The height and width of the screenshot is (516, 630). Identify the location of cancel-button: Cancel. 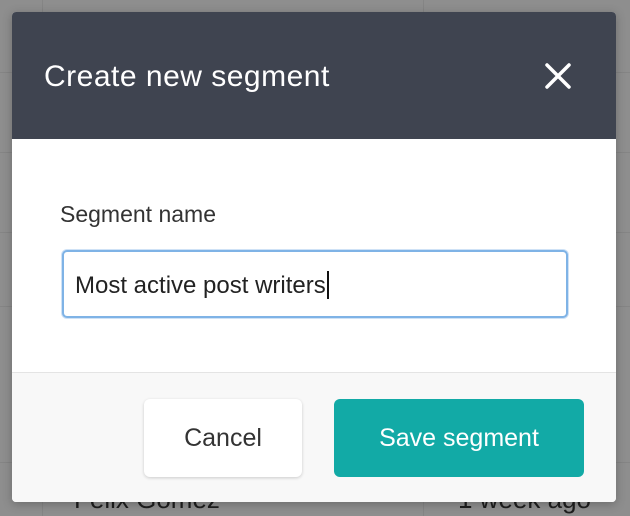
(223, 438).